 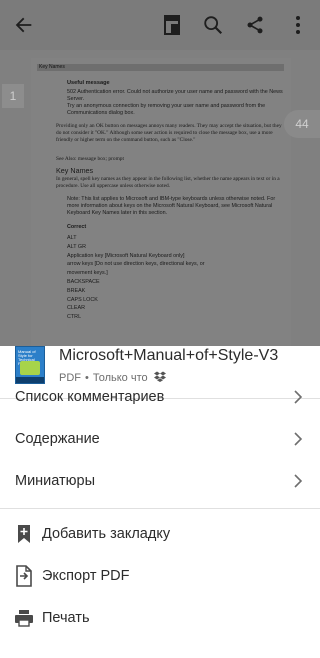 What do you see at coordinates (75, 170) in the screenshot?
I see `key-names-heading: Key Names` at bounding box center [75, 170].